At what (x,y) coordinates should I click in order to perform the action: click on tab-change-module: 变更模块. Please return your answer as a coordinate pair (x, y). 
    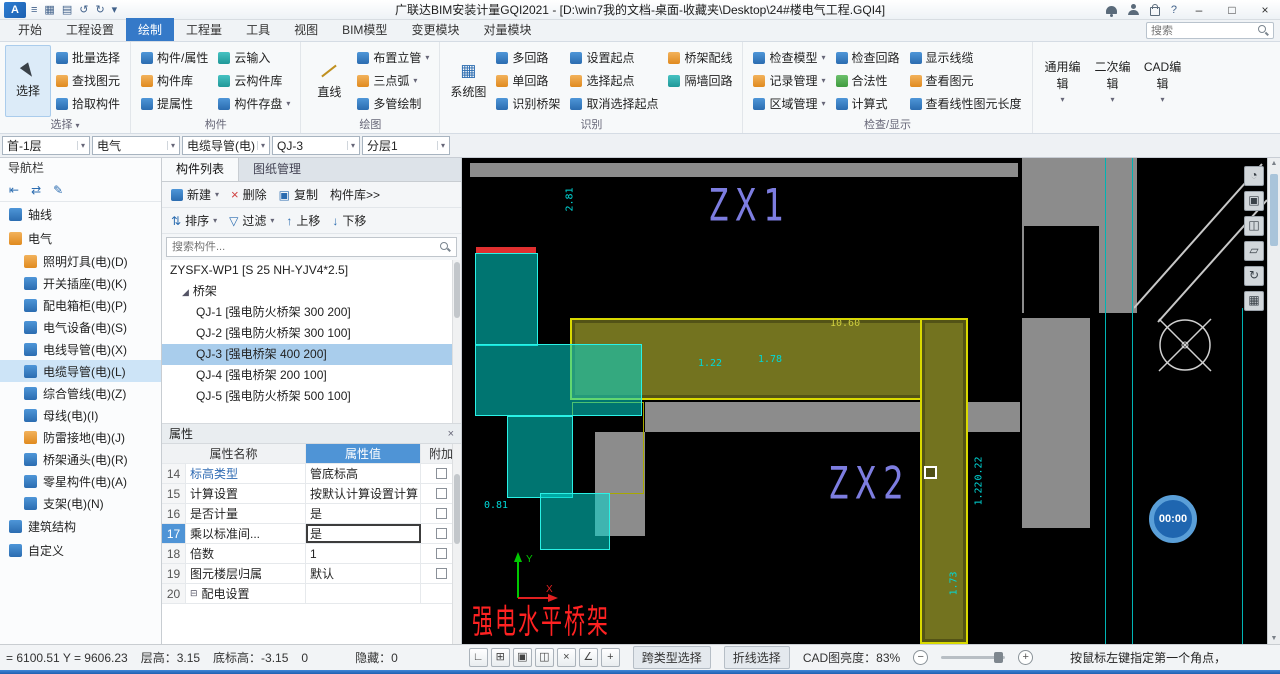
    Looking at the image, I should click on (435, 29).